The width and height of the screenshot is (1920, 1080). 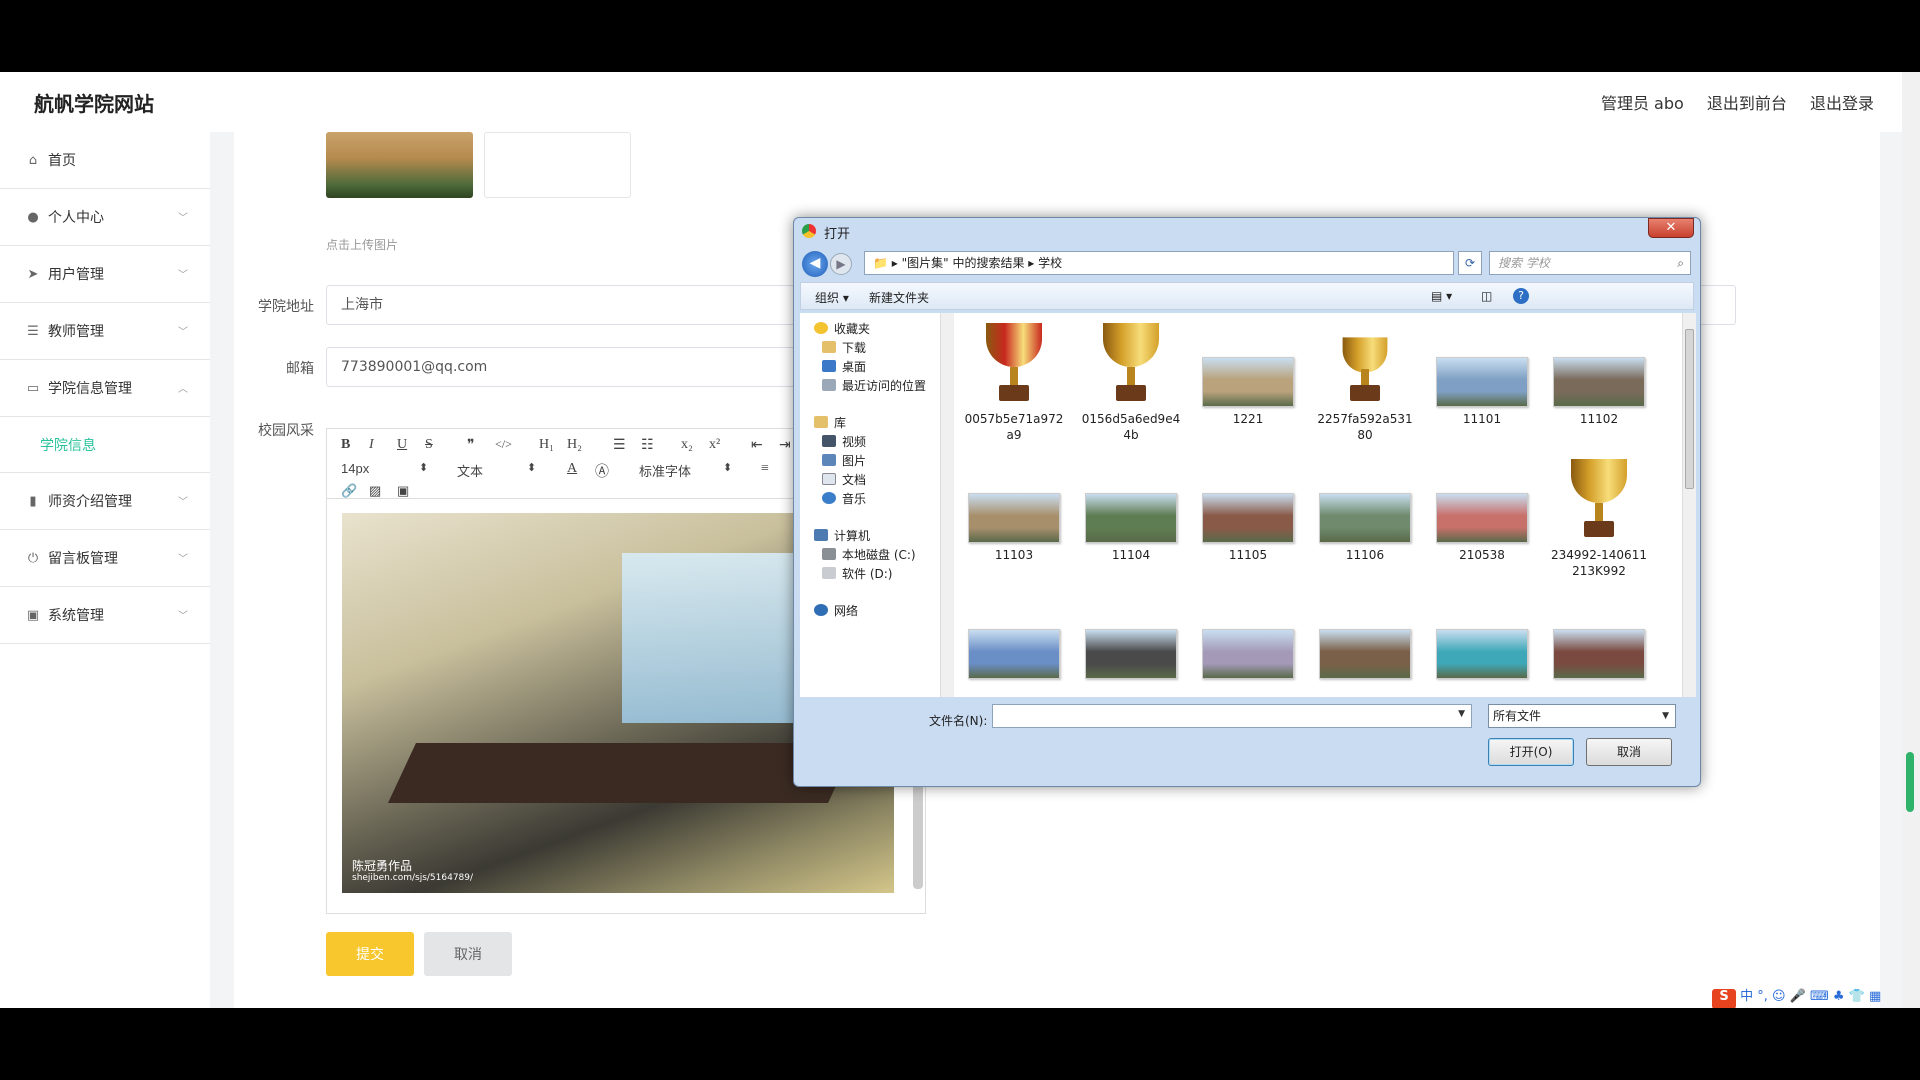 I want to click on card-icon: ▣, so click(x=33, y=615).